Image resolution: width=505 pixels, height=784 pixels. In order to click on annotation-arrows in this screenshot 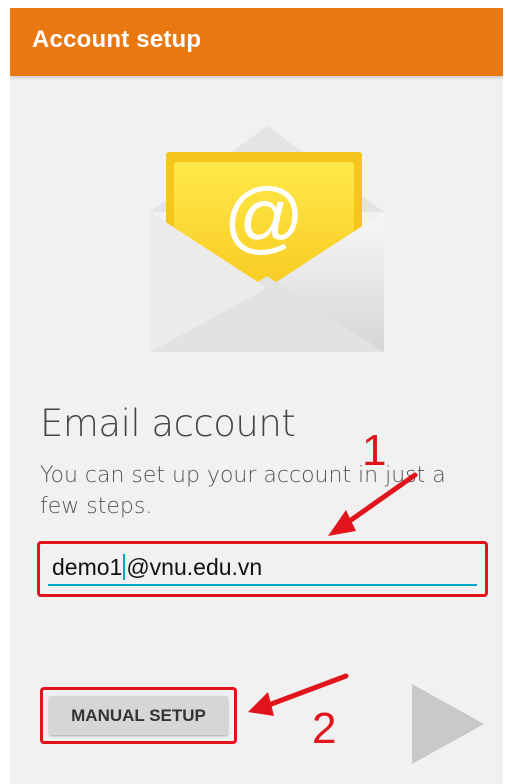, I will do `click(333, 594)`.